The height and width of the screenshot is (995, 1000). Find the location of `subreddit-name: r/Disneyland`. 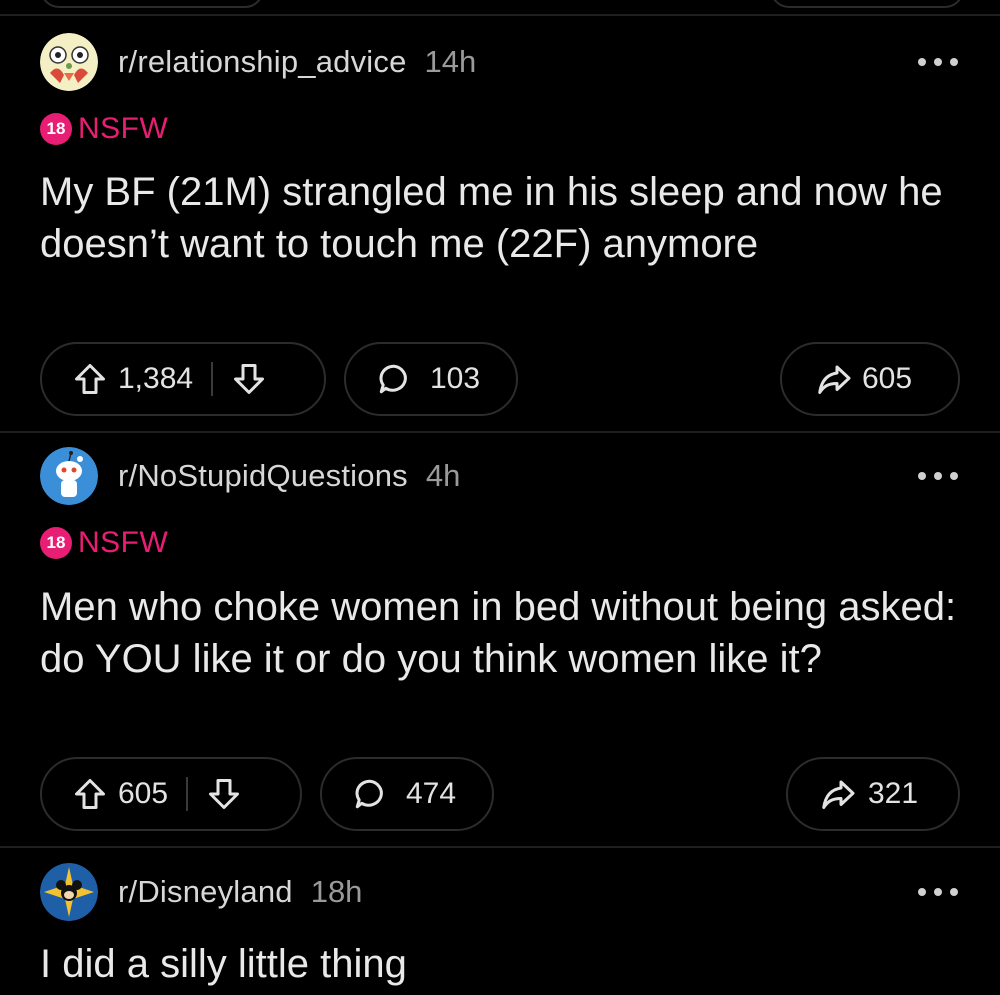

subreddit-name: r/Disneyland is located at coordinates (205, 892).